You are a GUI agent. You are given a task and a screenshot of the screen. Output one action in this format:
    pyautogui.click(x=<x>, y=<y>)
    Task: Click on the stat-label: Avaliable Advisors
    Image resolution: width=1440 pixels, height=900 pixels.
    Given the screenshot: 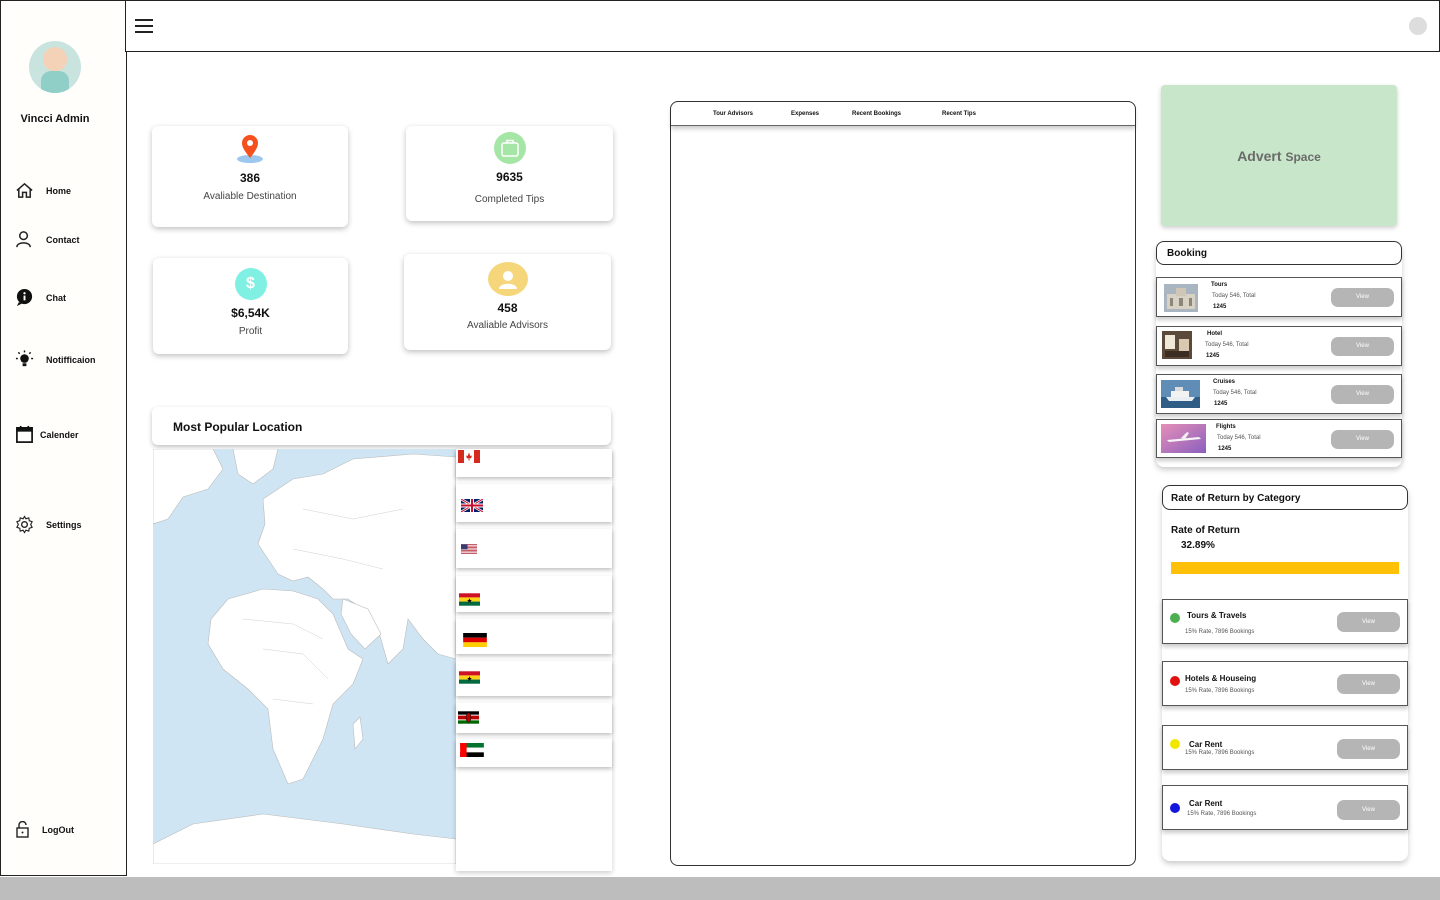 What is the action you would take?
    pyautogui.click(x=507, y=325)
    